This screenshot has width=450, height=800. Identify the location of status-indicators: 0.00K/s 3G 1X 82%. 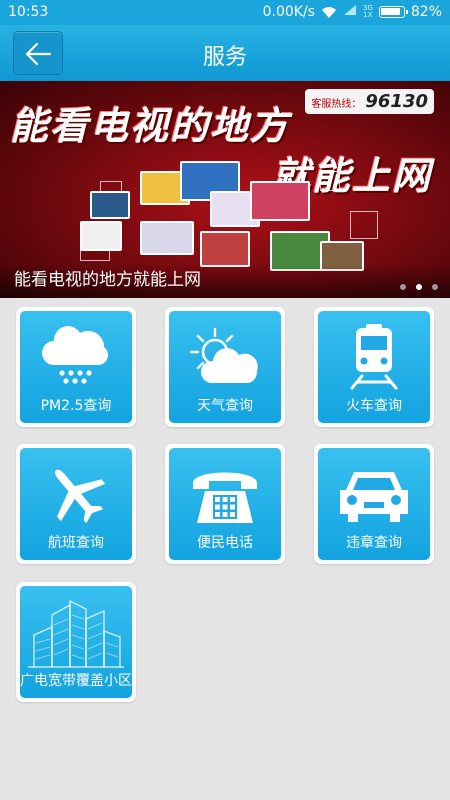
(352, 12).